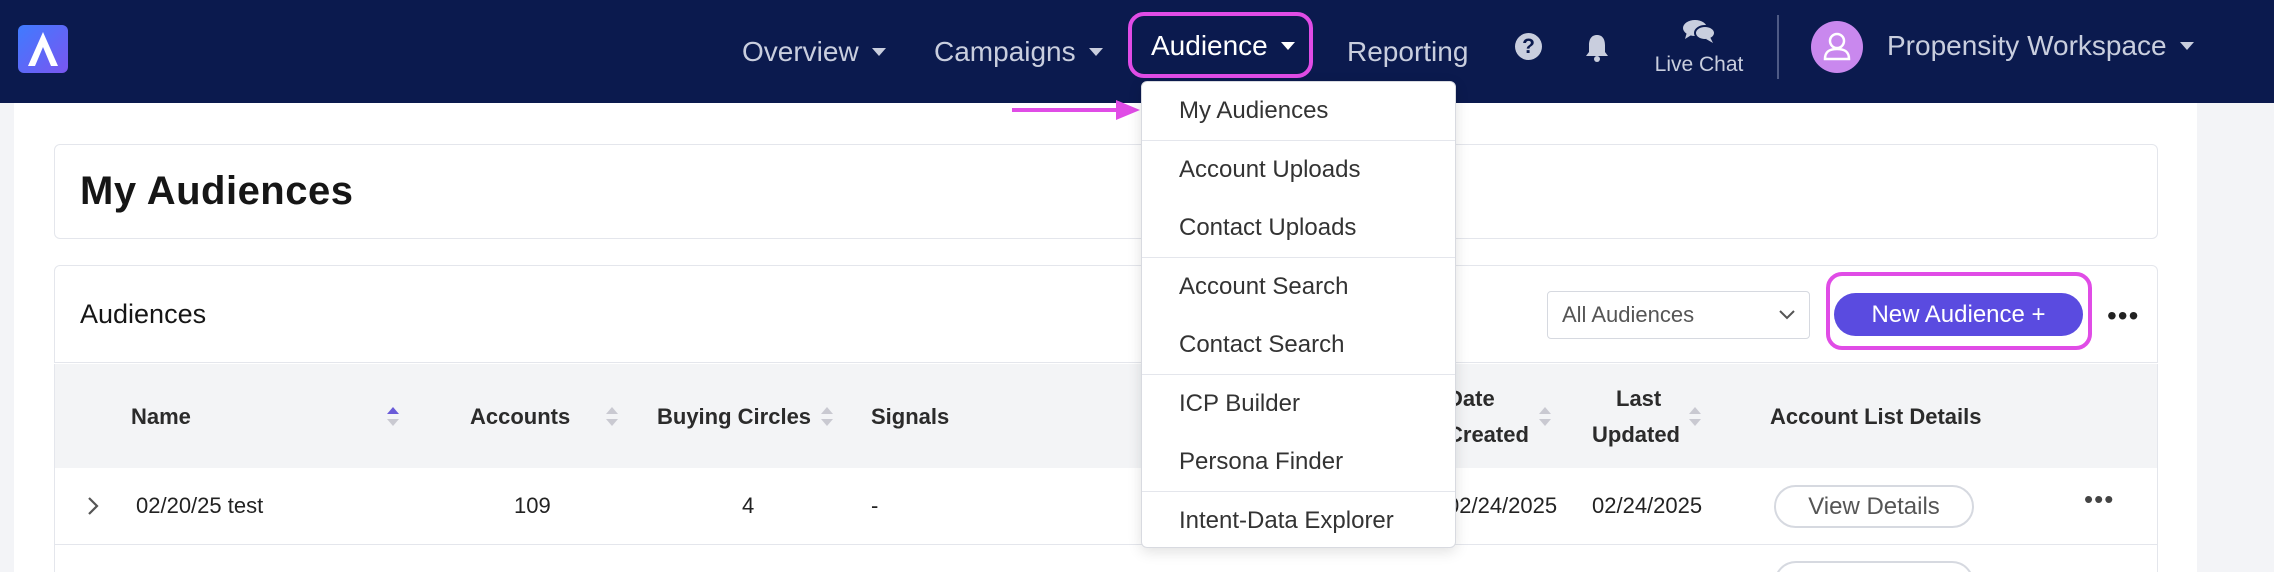 This screenshot has height=572, width=2274. Describe the element at coordinates (1699, 47) in the screenshot. I see `live-chat-button: Live Chat` at that location.